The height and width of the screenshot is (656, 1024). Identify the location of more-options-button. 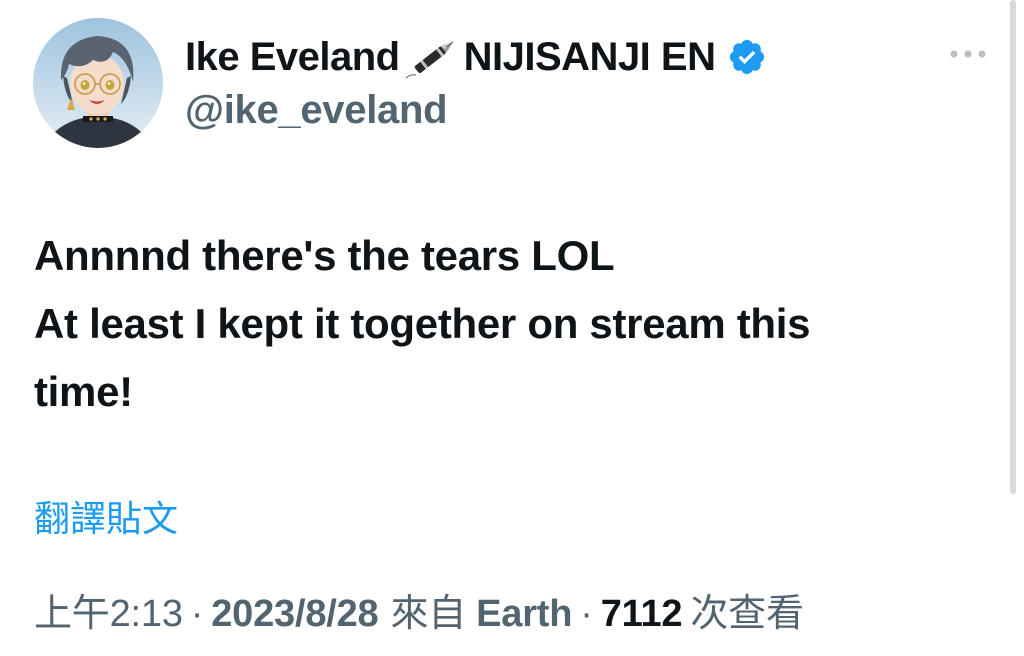
(968, 54).